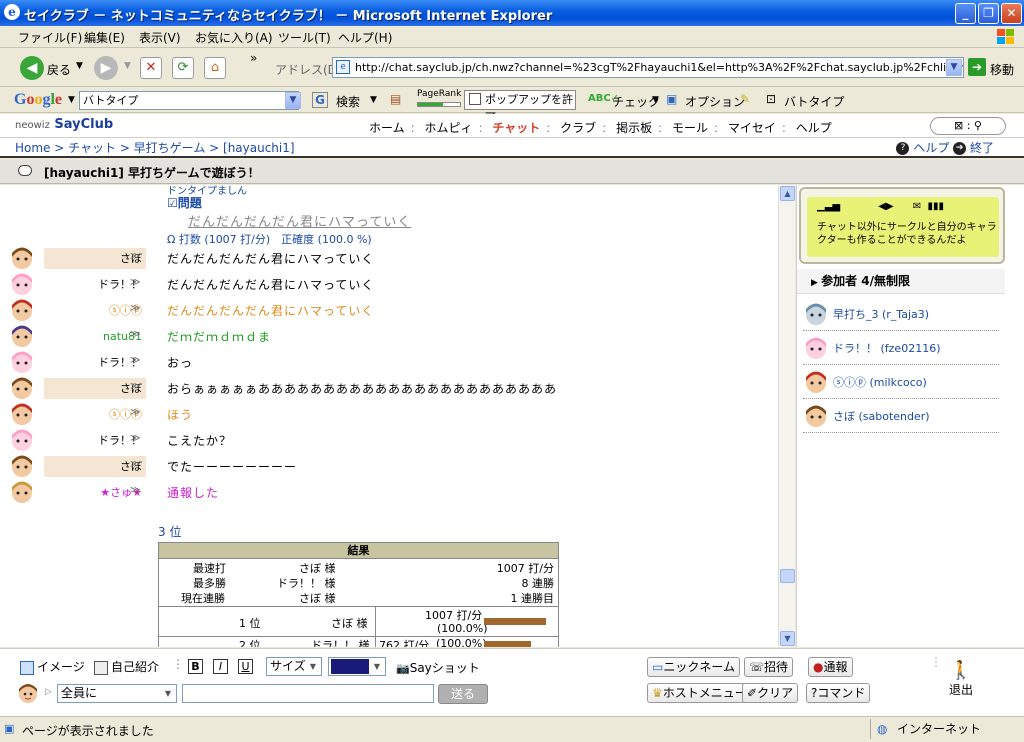 The image size is (1024, 742). Describe the element at coordinates (769, 667) in the screenshot. I see `invite-button: ☏招待` at that location.